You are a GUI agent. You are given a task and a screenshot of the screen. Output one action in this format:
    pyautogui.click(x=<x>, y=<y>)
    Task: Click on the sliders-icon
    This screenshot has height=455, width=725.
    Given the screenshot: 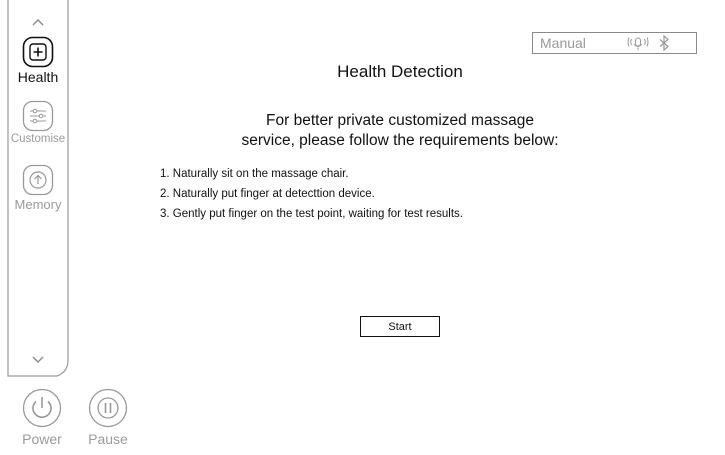 What is the action you would take?
    pyautogui.click(x=38, y=116)
    